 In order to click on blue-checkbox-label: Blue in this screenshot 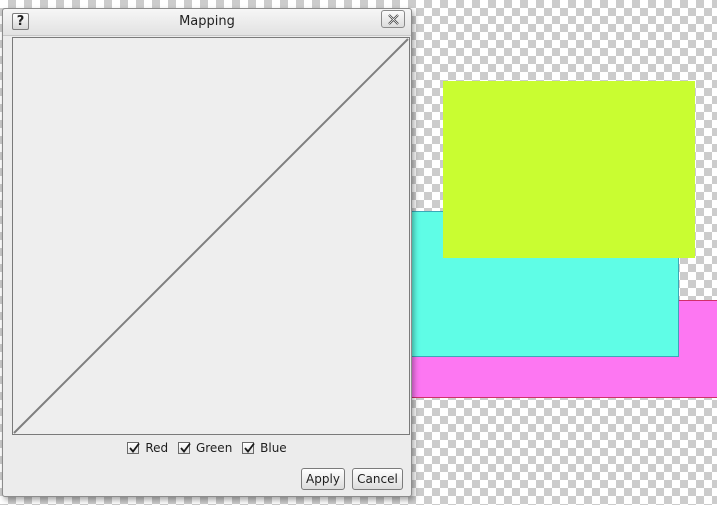, I will do `click(273, 447)`.